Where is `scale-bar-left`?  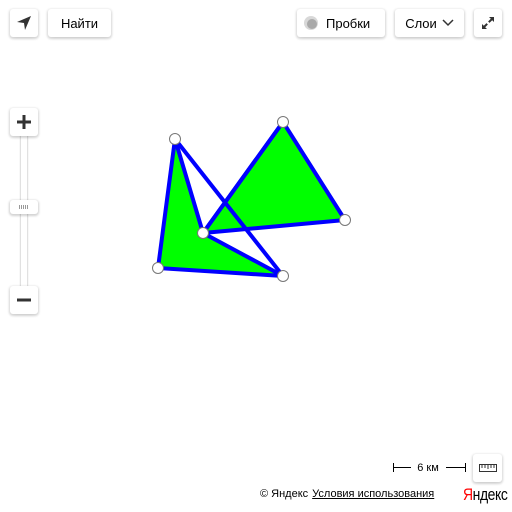
scale-bar-left is located at coordinates (402, 467).